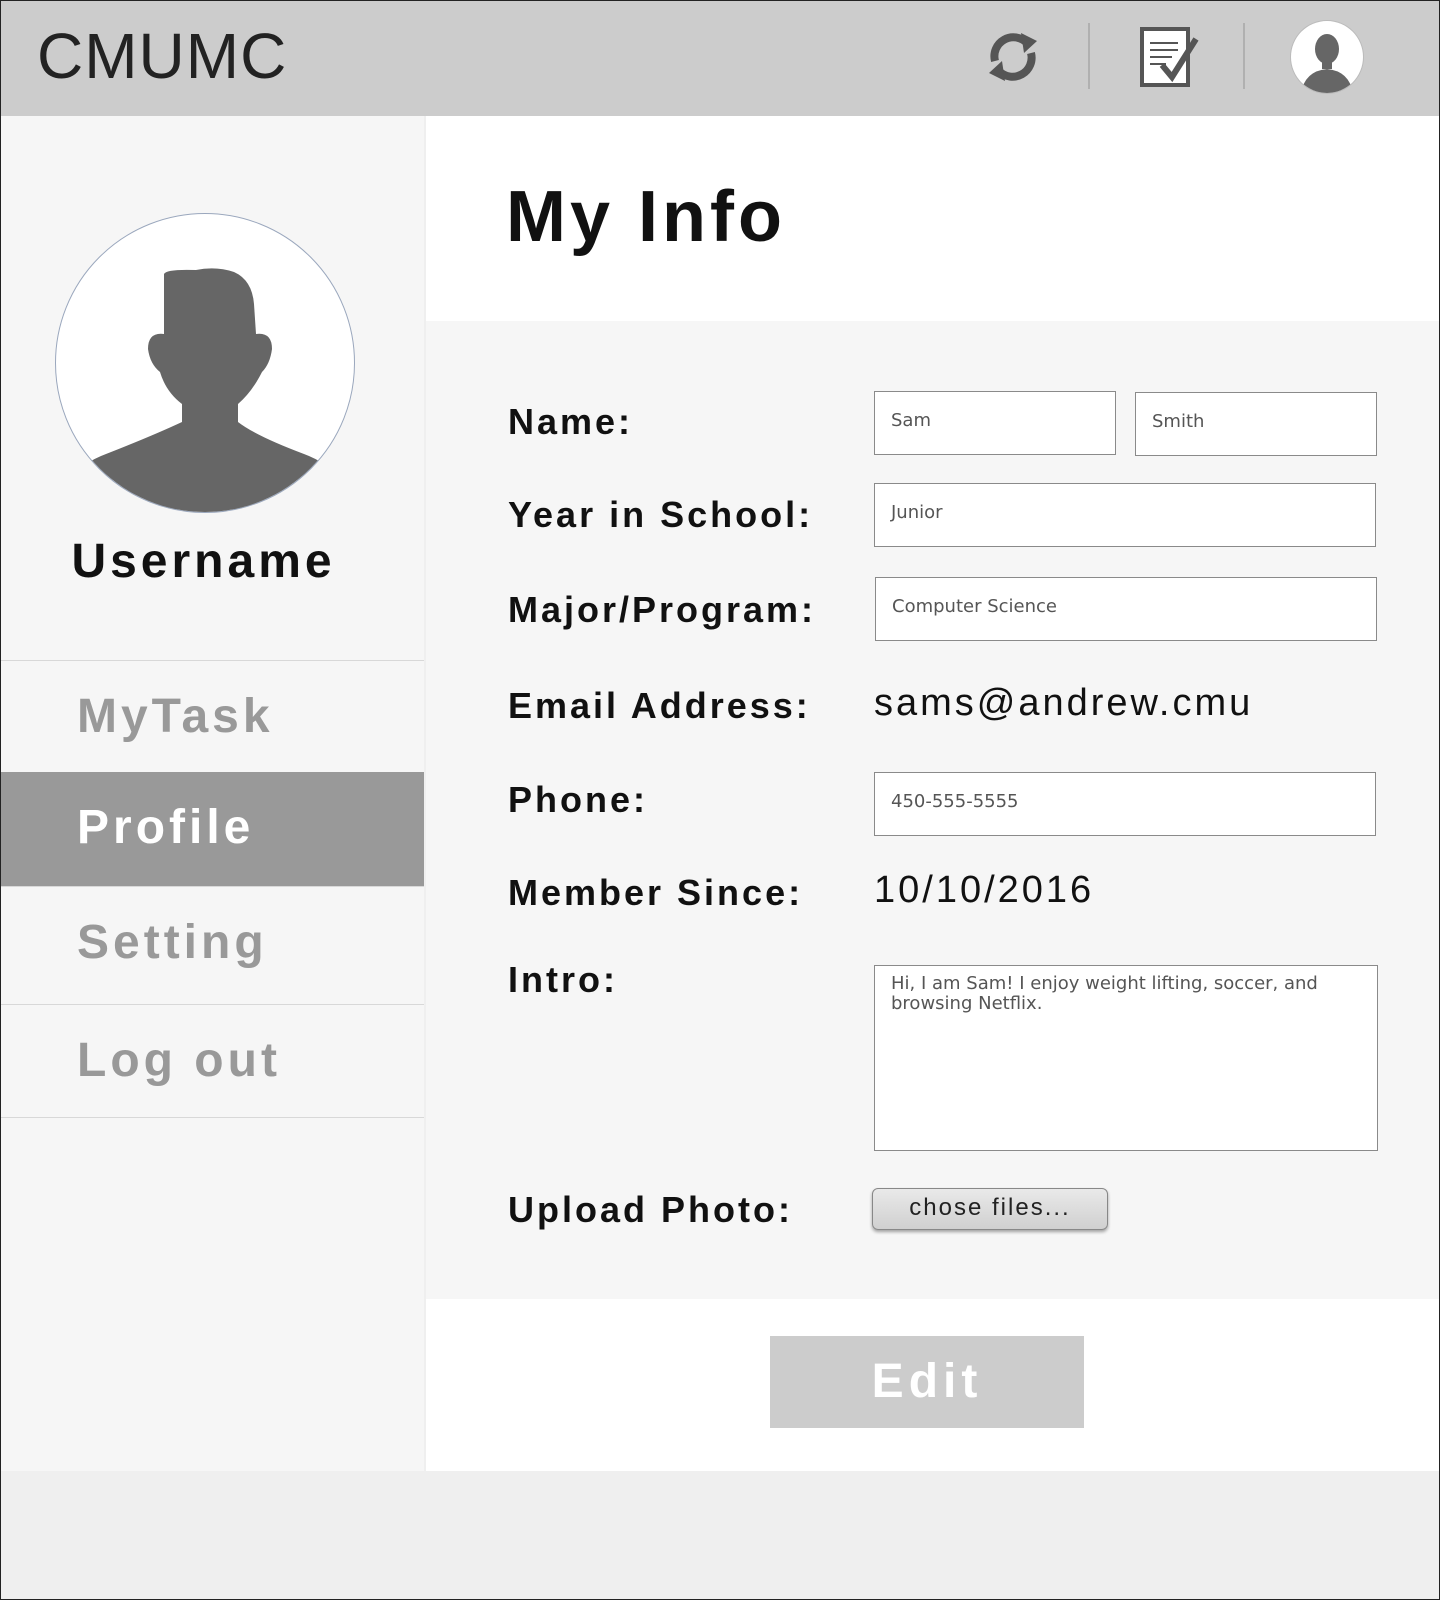 This screenshot has width=1440, height=1600. What do you see at coordinates (162, 56) in the screenshot?
I see `brand-logo: CMUMC` at bounding box center [162, 56].